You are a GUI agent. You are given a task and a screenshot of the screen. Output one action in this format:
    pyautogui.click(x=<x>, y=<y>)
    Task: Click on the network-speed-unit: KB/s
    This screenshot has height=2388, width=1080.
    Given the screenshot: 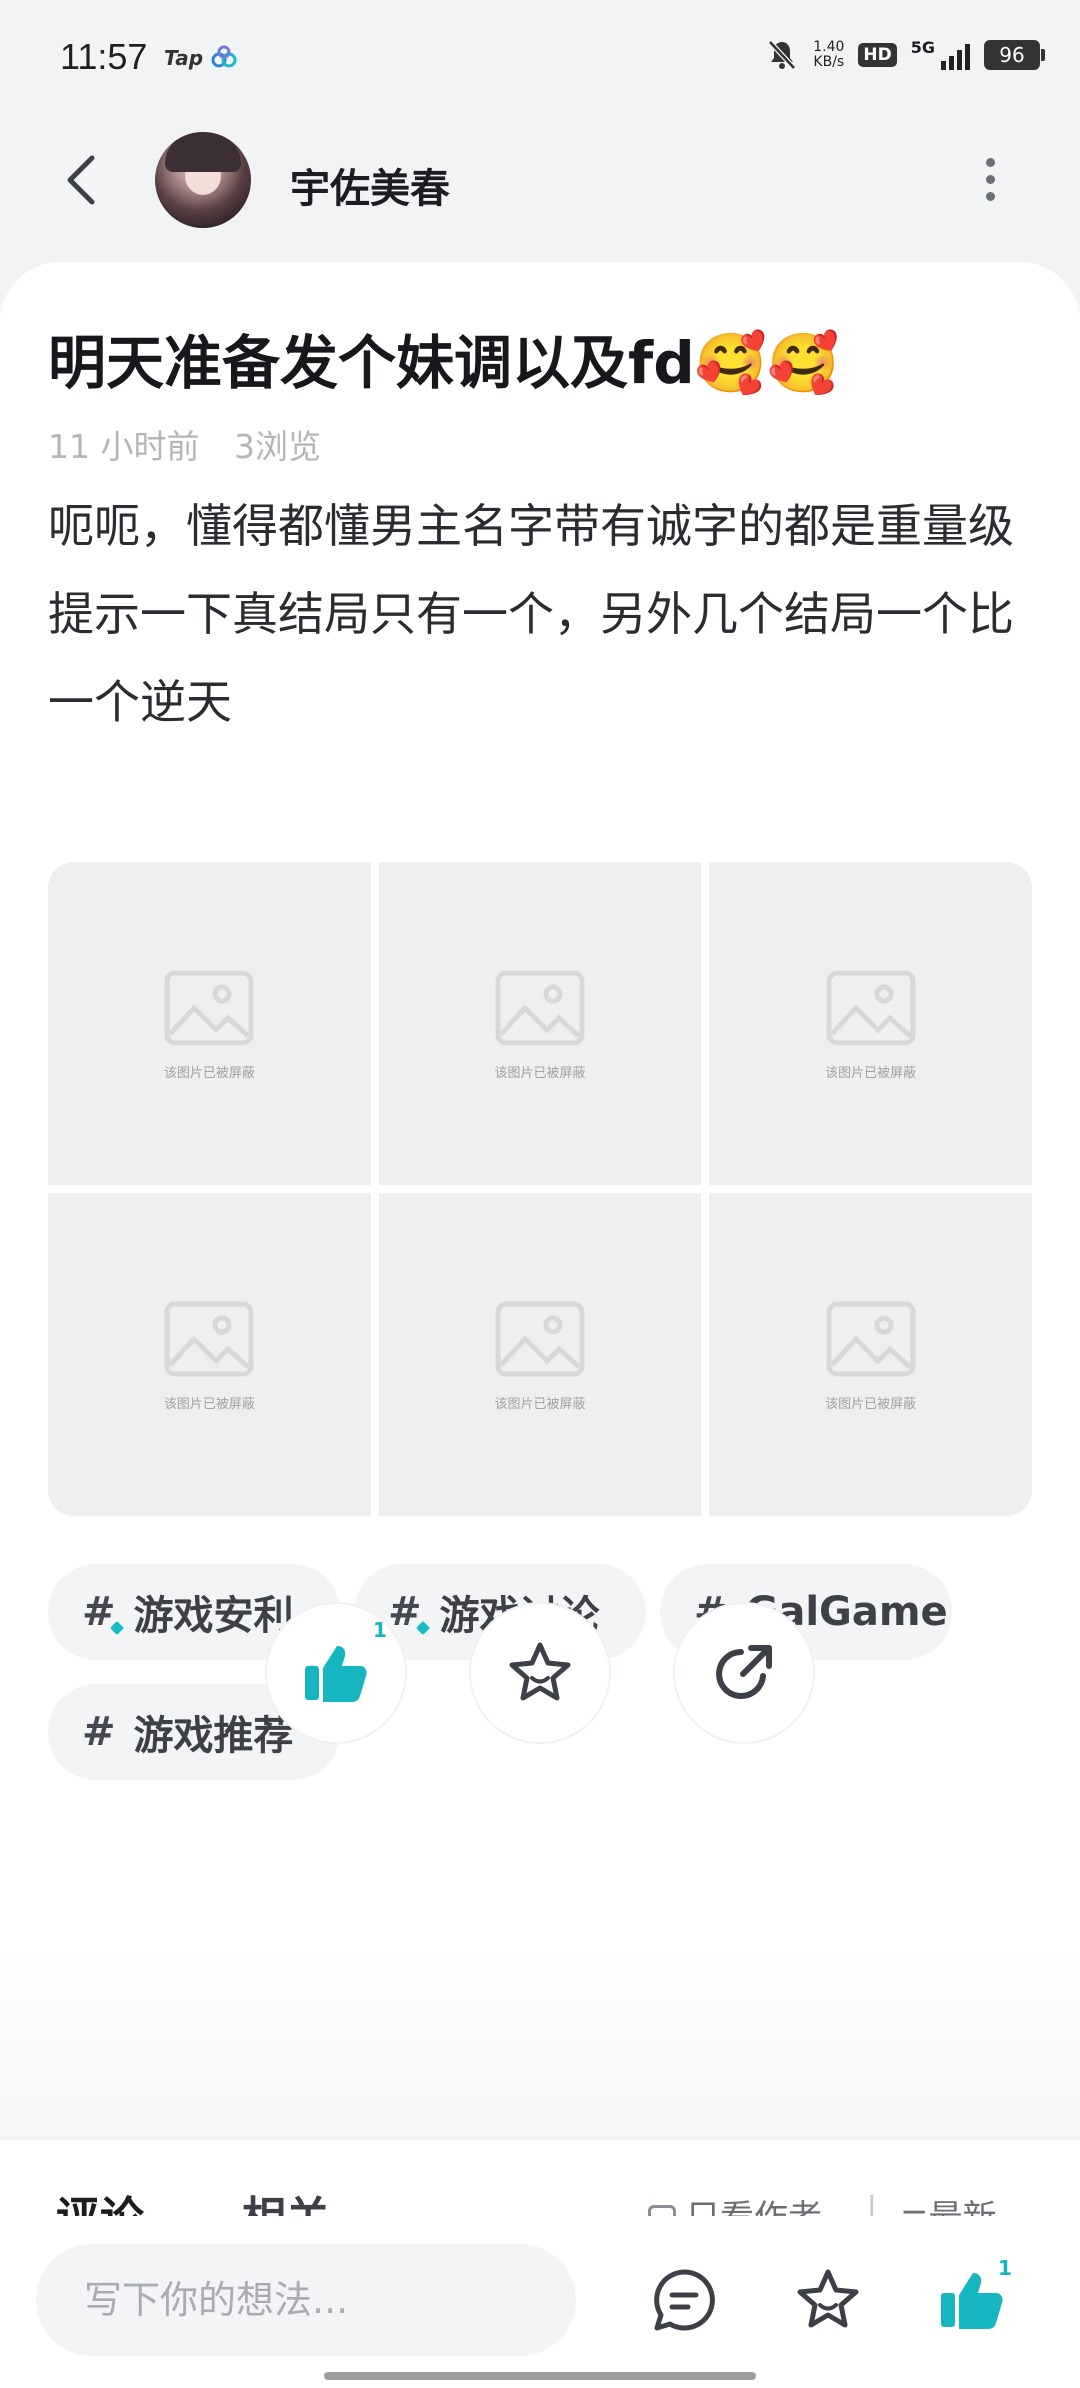 What is the action you would take?
    pyautogui.click(x=829, y=62)
    